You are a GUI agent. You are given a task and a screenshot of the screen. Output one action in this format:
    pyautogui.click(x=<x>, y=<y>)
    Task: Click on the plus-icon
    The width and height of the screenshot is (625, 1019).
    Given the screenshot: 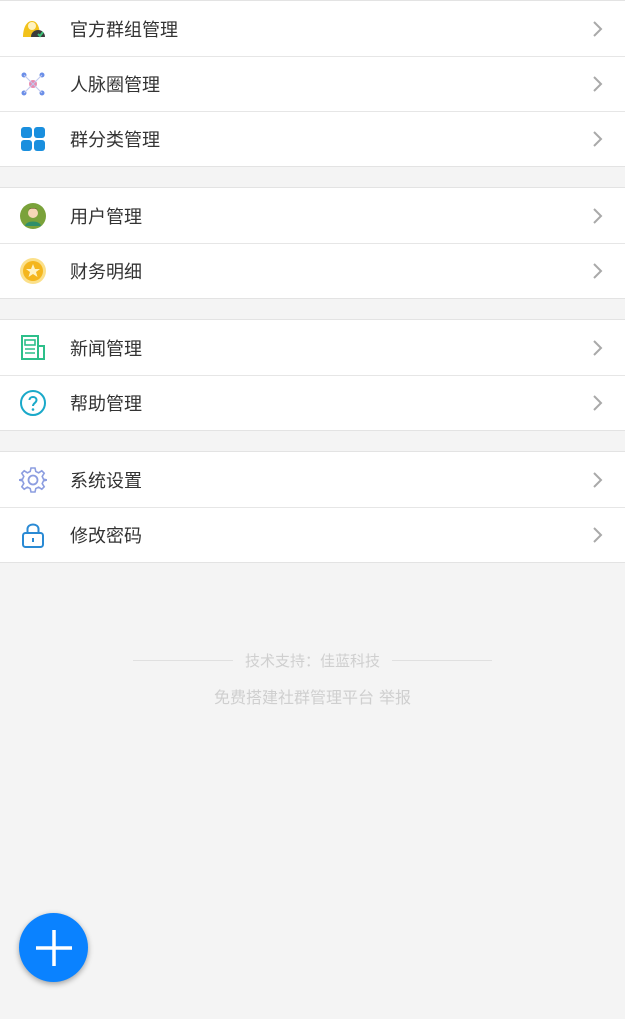 What is the action you would take?
    pyautogui.click(x=53, y=947)
    